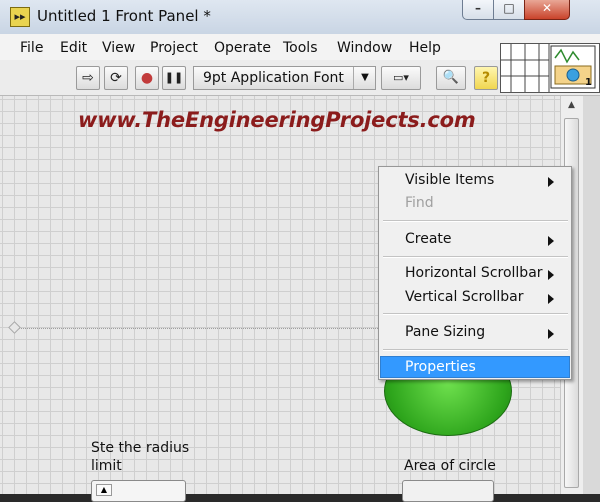 The width and height of the screenshot is (600, 502). I want to click on pause-icon: ❚❚, so click(174, 77).